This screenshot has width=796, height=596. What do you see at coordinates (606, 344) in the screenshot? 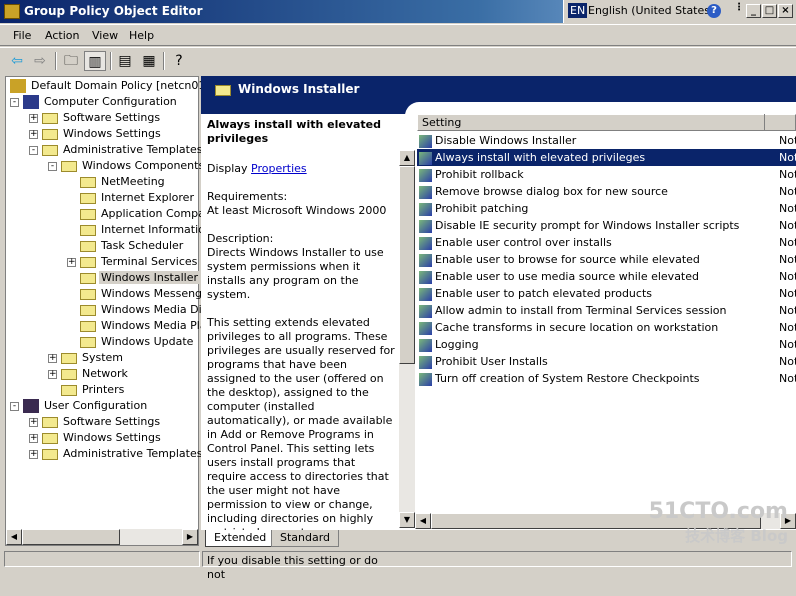
I see `list-item: Logging Not` at bounding box center [606, 344].